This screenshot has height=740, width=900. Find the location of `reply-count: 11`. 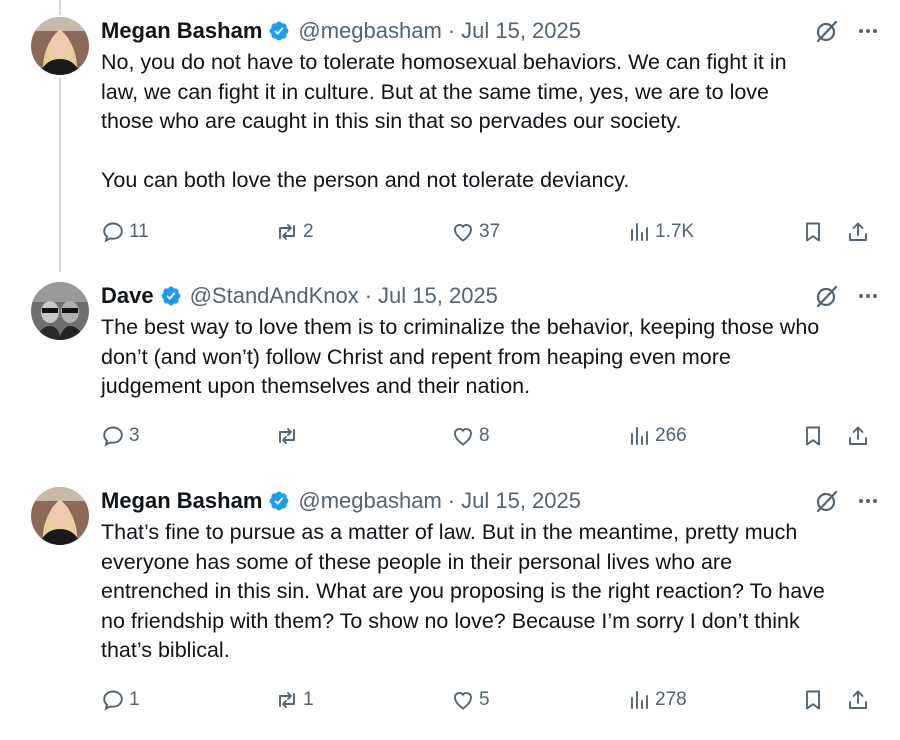

reply-count: 11 is located at coordinates (139, 231).